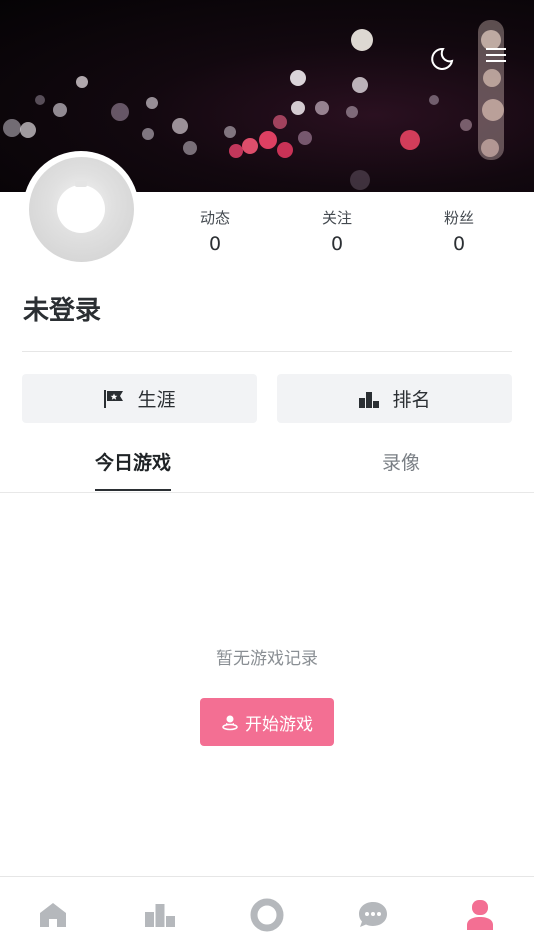  What do you see at coordinates (442, 58) in the screenshot?
I see `moon-icon` at bounding box center [442, 58].